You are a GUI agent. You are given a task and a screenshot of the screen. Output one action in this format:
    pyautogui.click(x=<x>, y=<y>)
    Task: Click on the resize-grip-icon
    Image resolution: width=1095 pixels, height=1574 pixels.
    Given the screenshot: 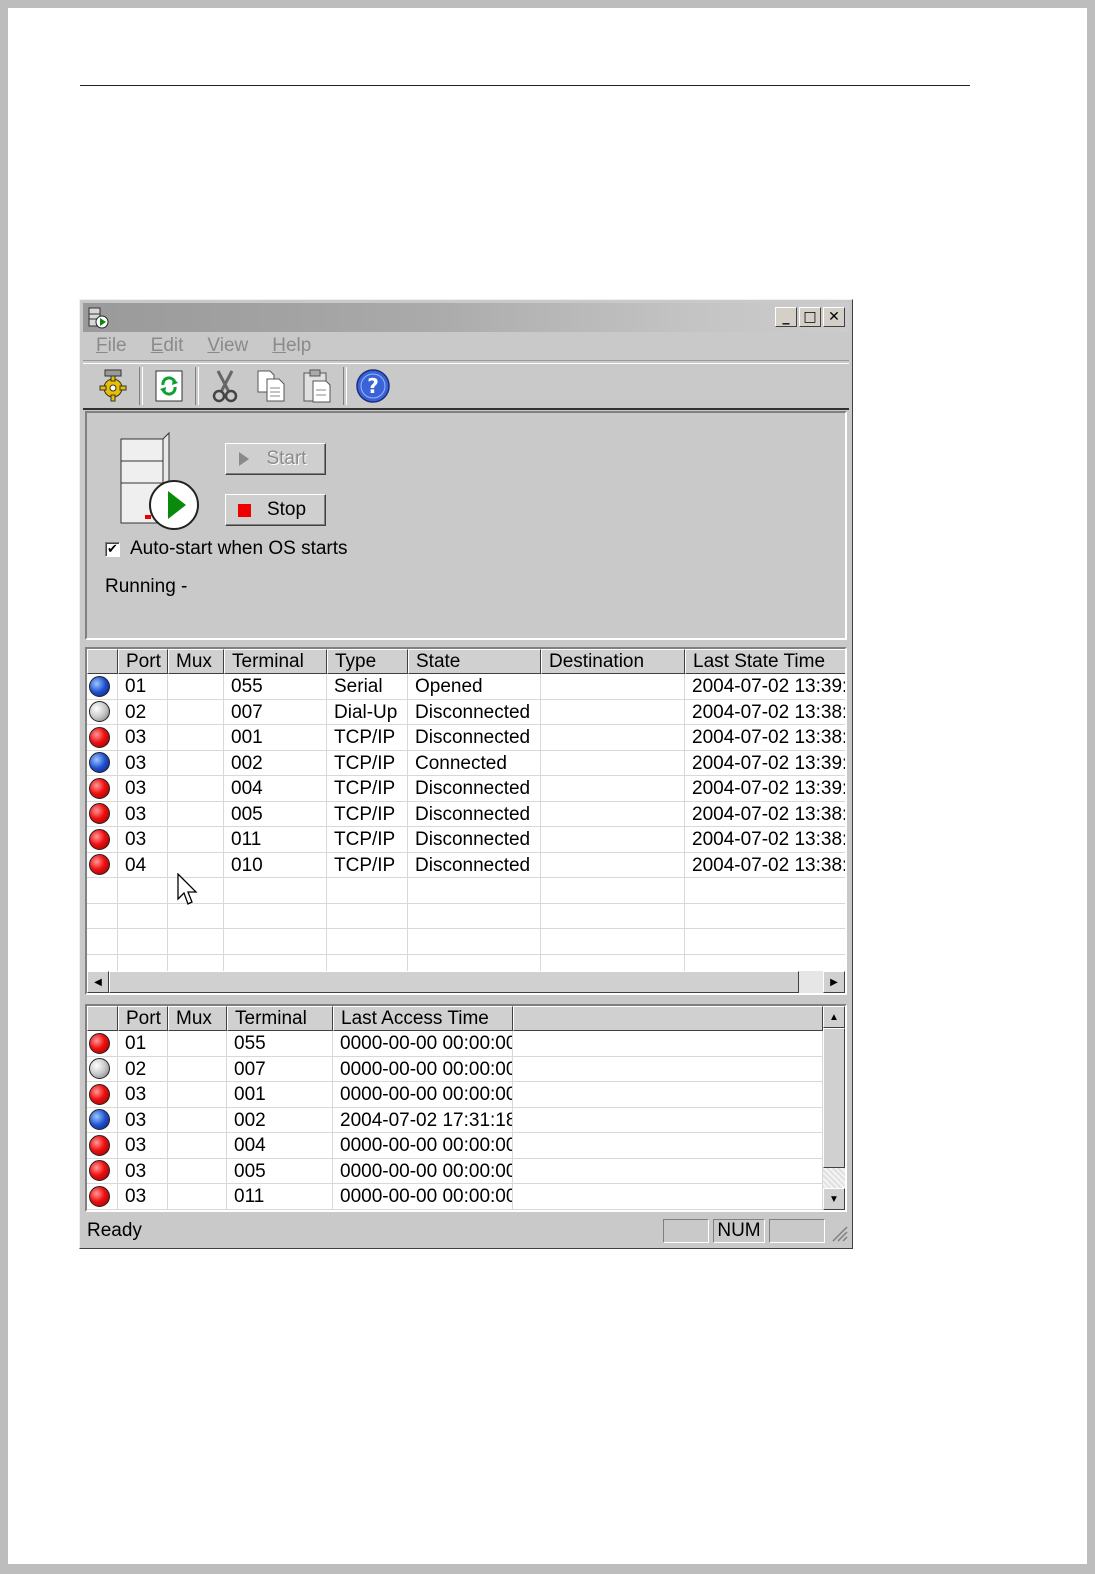 What is the action you would take?
    pyautogui.click(x=839, y=1231)
    